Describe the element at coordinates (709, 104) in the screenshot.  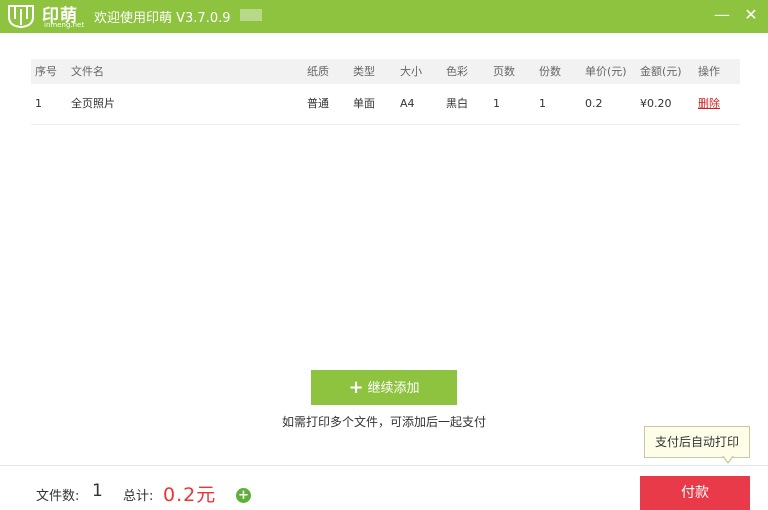
I see `delete-link: 删除` at that location.